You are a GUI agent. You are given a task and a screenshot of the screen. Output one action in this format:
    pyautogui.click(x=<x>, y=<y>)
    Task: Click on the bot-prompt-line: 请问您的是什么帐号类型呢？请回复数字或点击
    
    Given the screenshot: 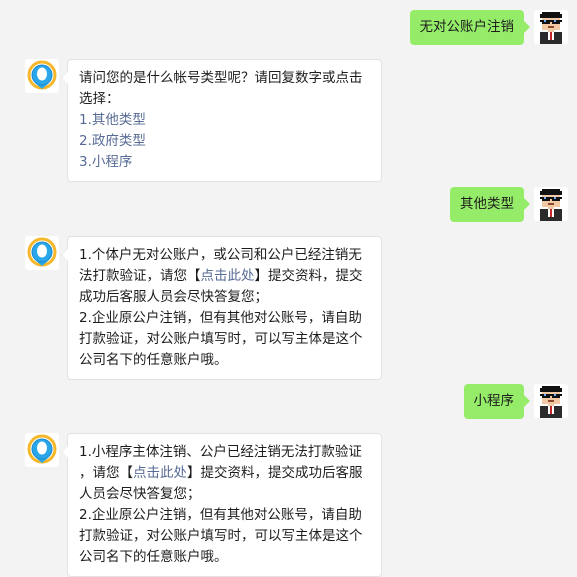 What is the action you would take?
    pyautogui.click(x=221, y=78)
    